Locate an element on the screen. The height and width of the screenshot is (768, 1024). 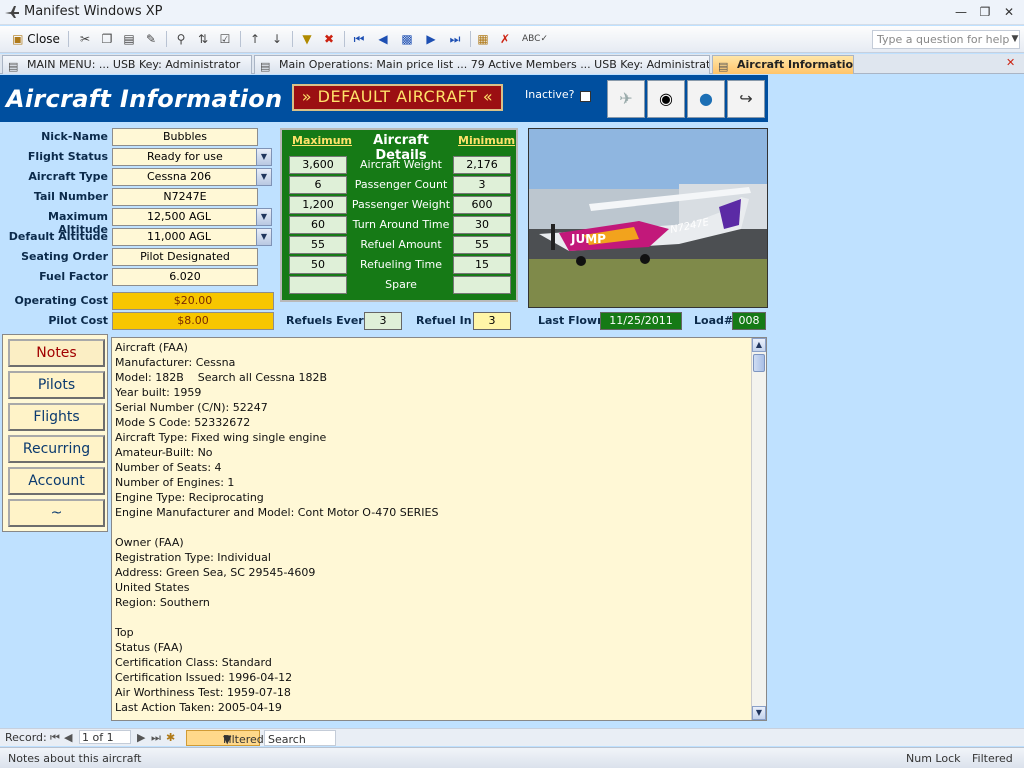
previous-record-icon: ◀ is located at coordinates (383, 39).